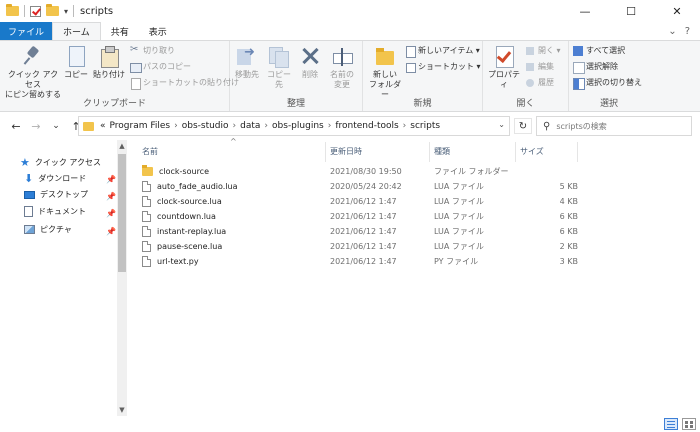  What do you see at coordinates (232, 152) in the screenshot?
I see `column-header-name: 名前` at bounding box center [232, 152].